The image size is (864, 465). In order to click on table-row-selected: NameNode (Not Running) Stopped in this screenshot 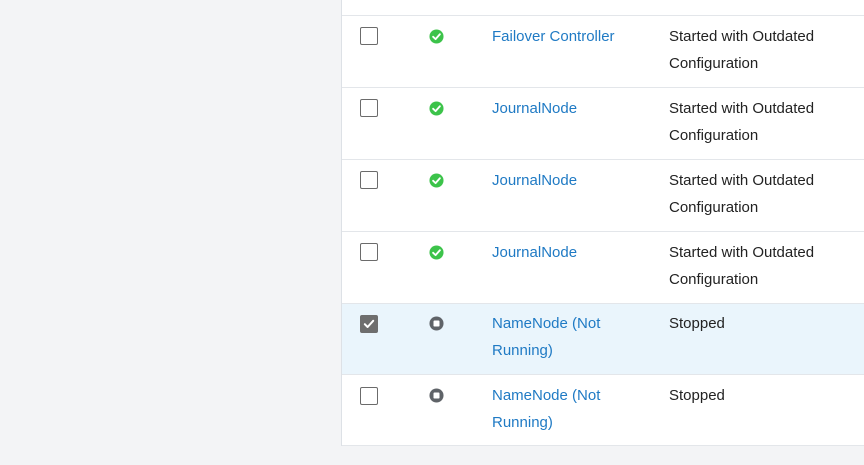, I will do `click(603, 339)`.